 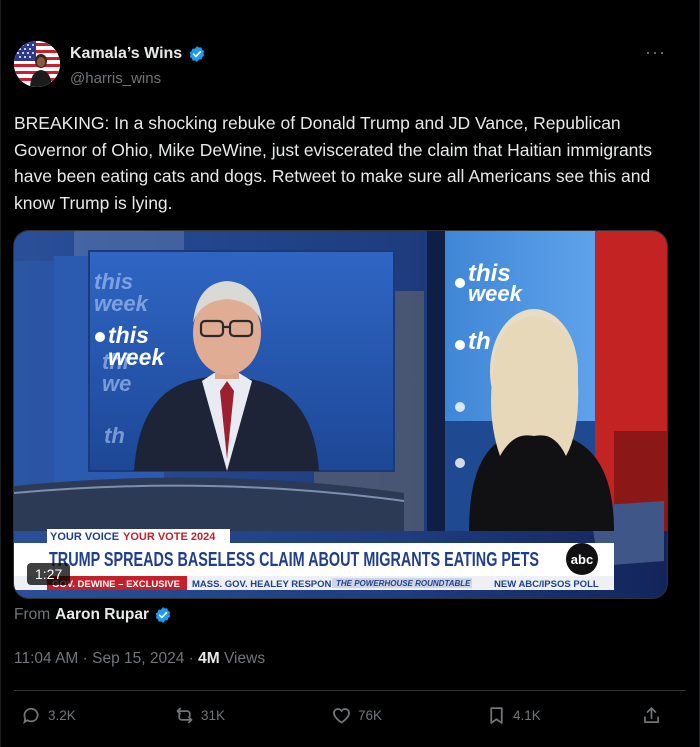 I want to click on bookmark-count: 4.1K, so click(x=527, y=715).